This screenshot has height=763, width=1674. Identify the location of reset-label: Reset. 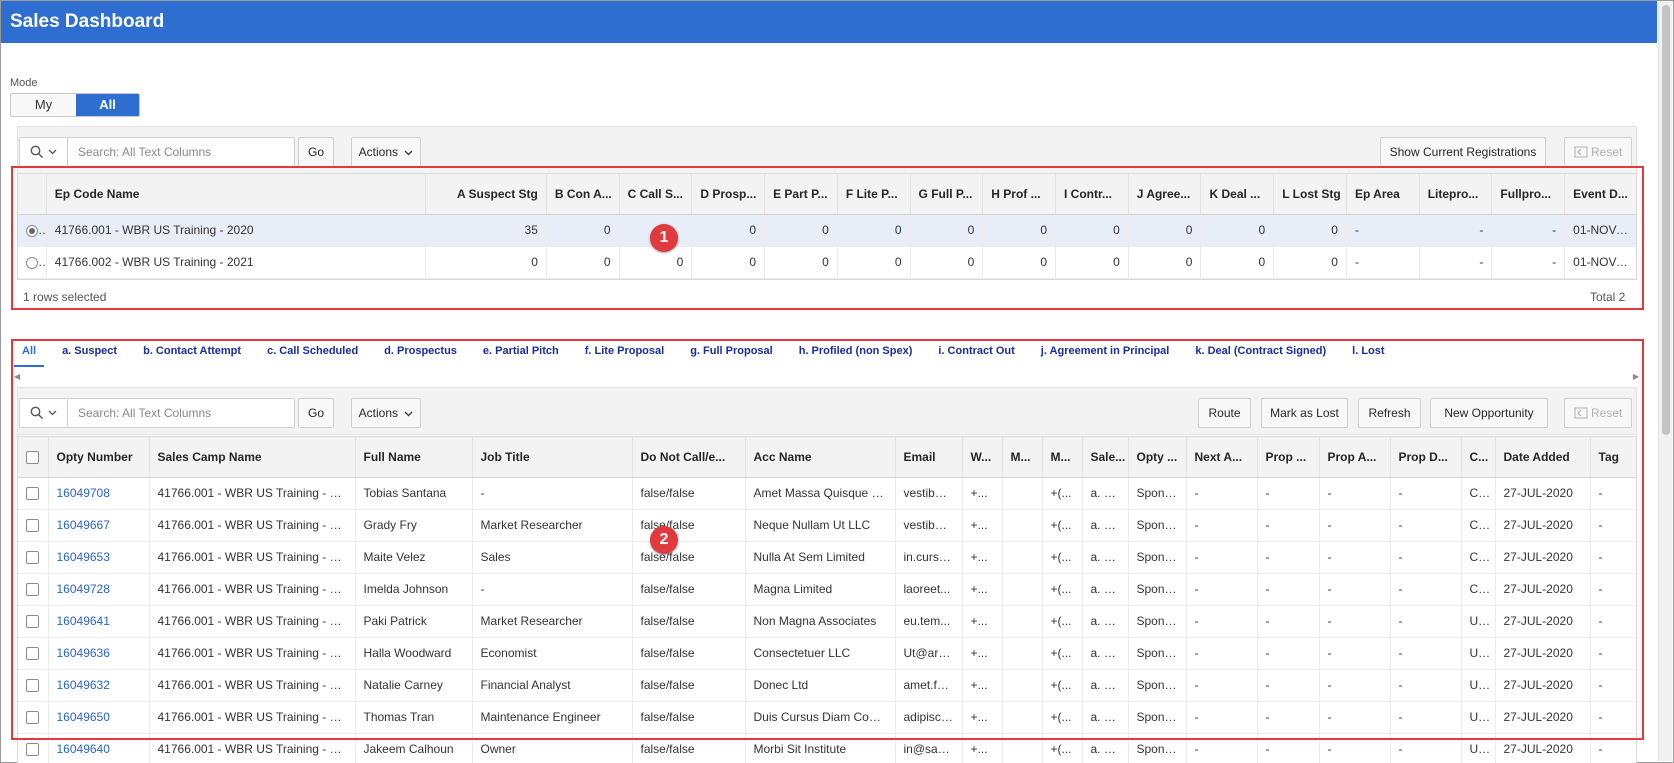
(1606, 152).